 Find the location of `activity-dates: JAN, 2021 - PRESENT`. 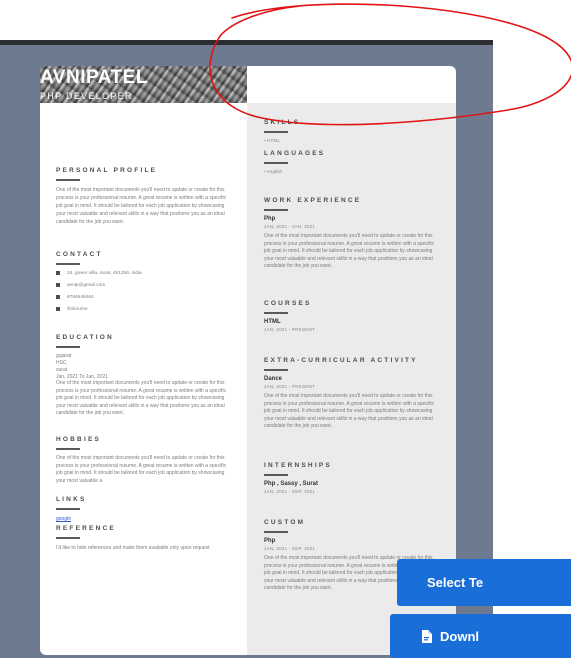

activity-dates: JAN, 2021 - PRESENT is located at coordinates (290, 386).